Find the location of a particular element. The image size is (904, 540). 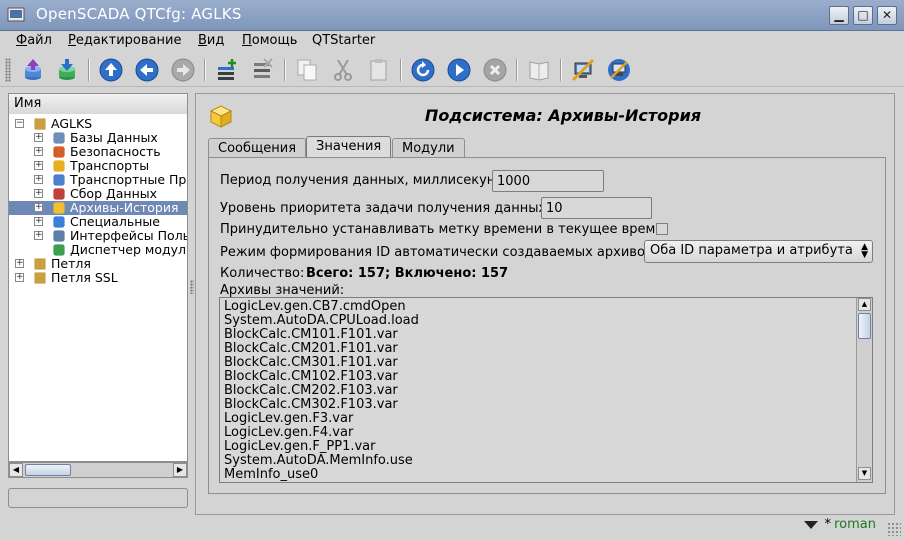

archive-box-icon is located at coordinates (221, 116).